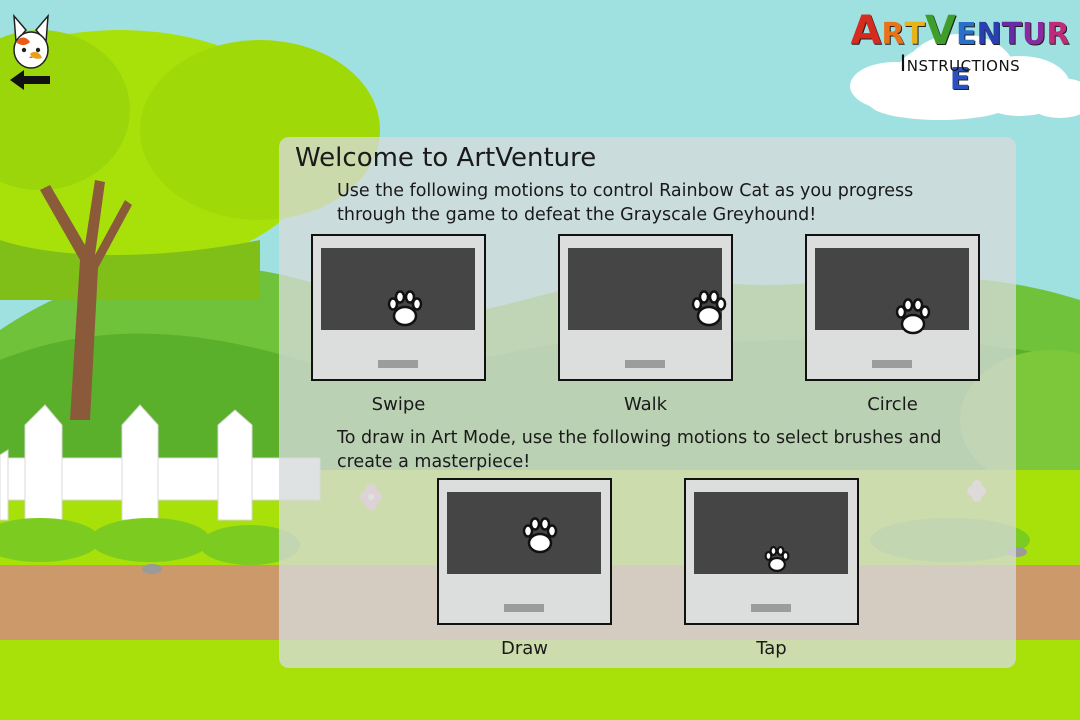 Image resolution: width=1080 pixels, height=720 pixels. I want to click on logo-letter: A, so click(866, 31).